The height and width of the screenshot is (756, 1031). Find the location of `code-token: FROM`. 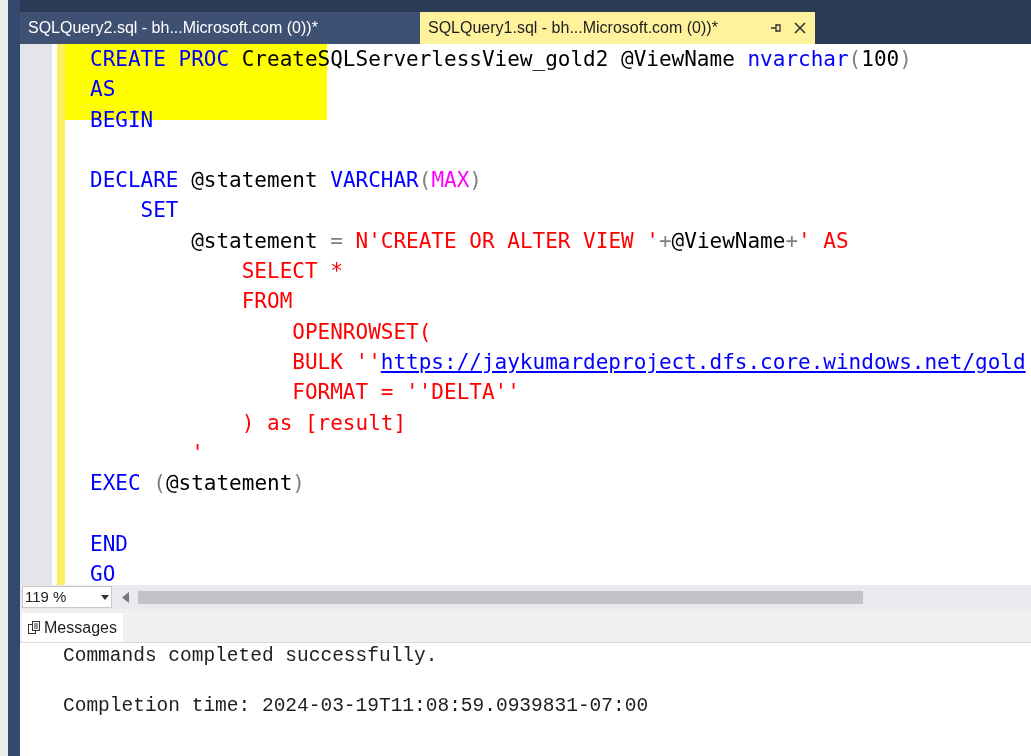

code-token: FROM is located at coordinates (266, 302).